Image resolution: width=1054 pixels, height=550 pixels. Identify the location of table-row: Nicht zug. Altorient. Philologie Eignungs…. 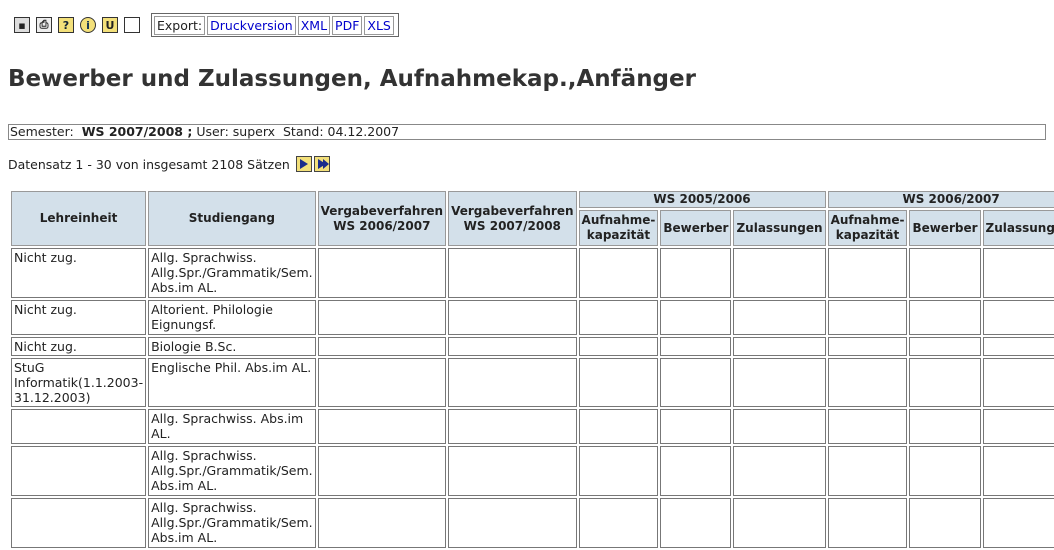
(532, 317).